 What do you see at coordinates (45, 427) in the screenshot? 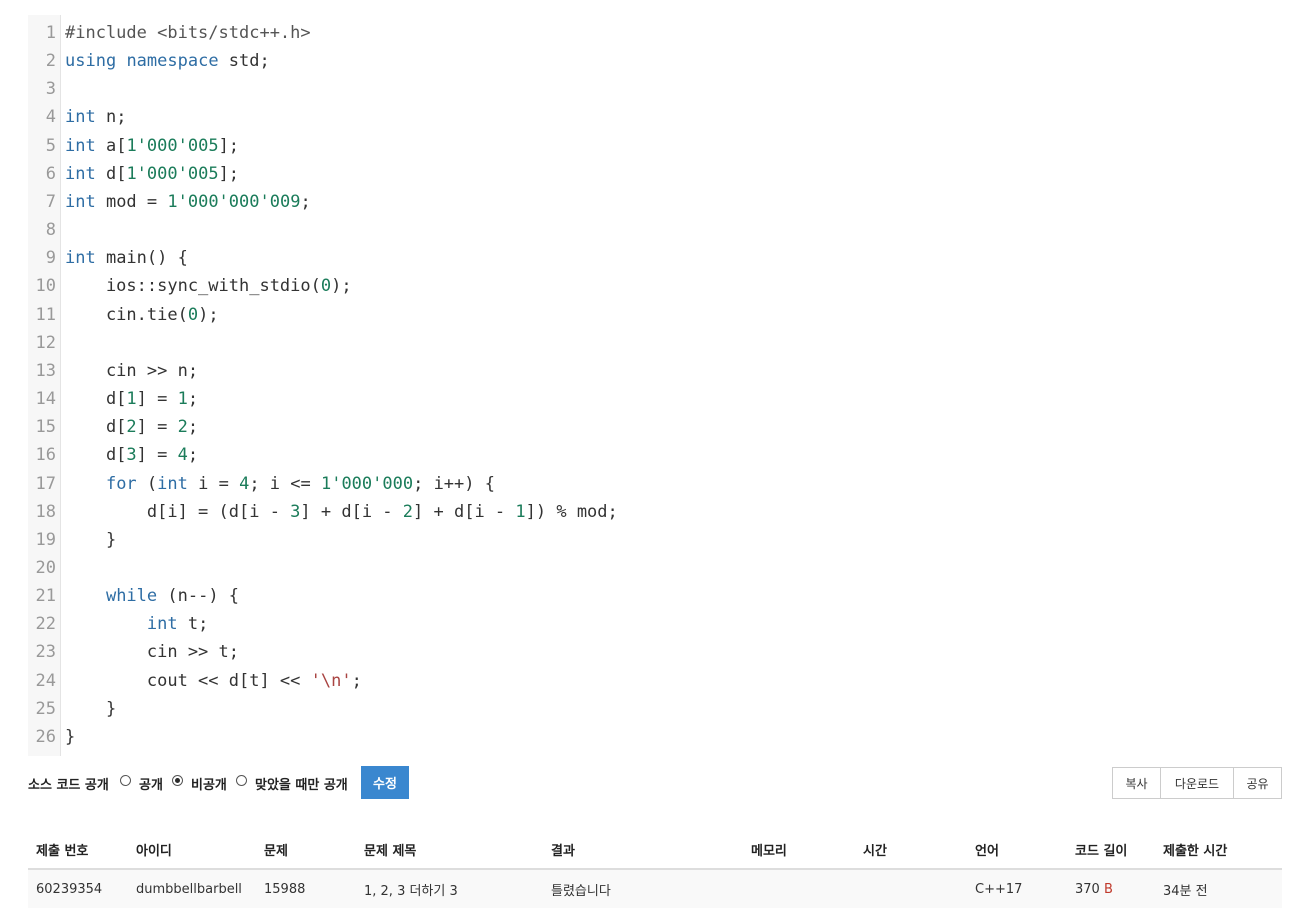
I see `line-number: 15` at bounding box center [45, 427].